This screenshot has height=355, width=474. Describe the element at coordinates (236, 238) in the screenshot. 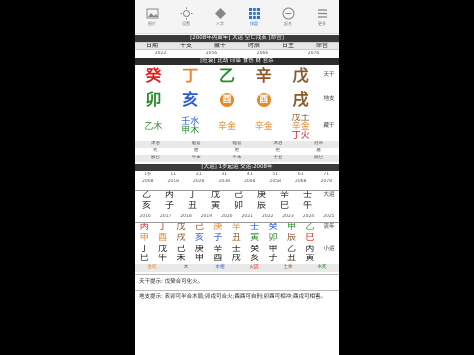

I see `liunian-zhi: 丑` at that location.